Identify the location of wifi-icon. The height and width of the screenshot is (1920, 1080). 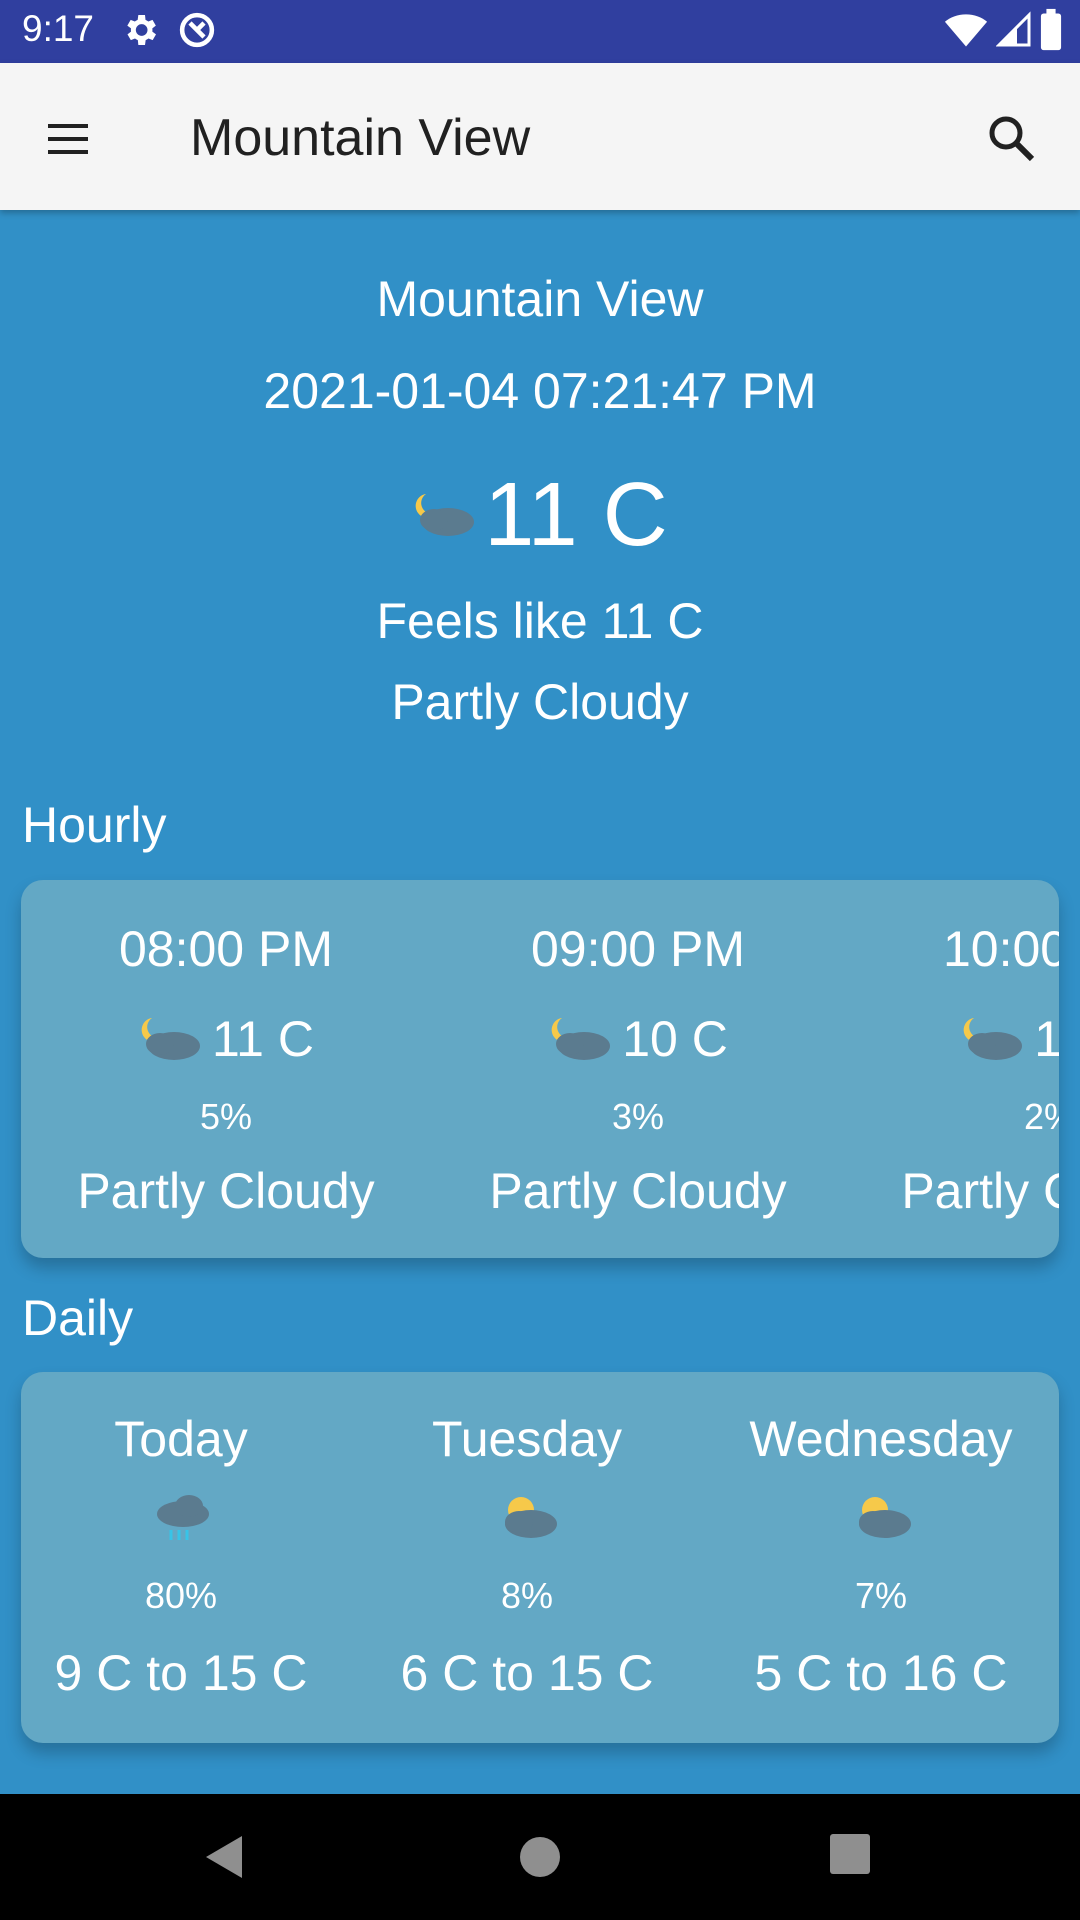
(966, 30).